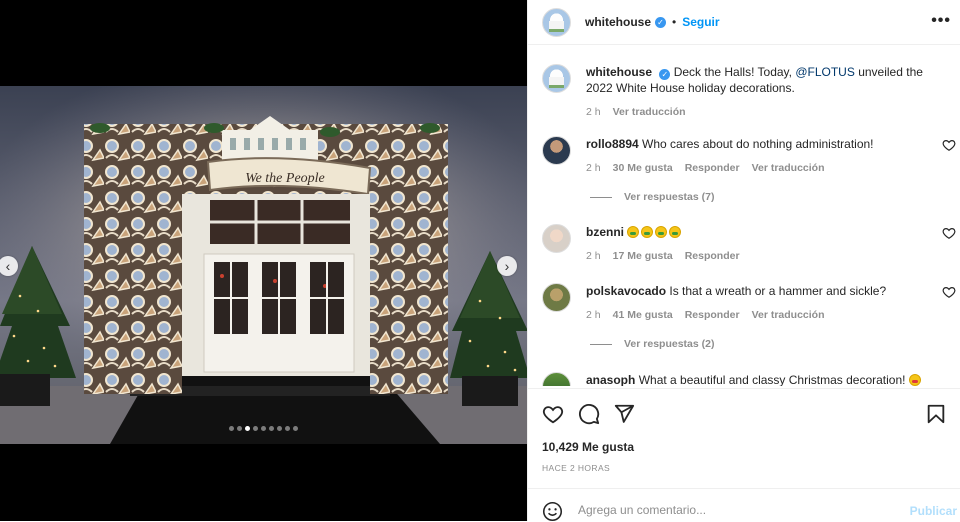 The height and width of the screenshot is (522, 960). Describe the element at coordinates (247, 428) in the screenshot. I see `carousel-dot-active` at that location.